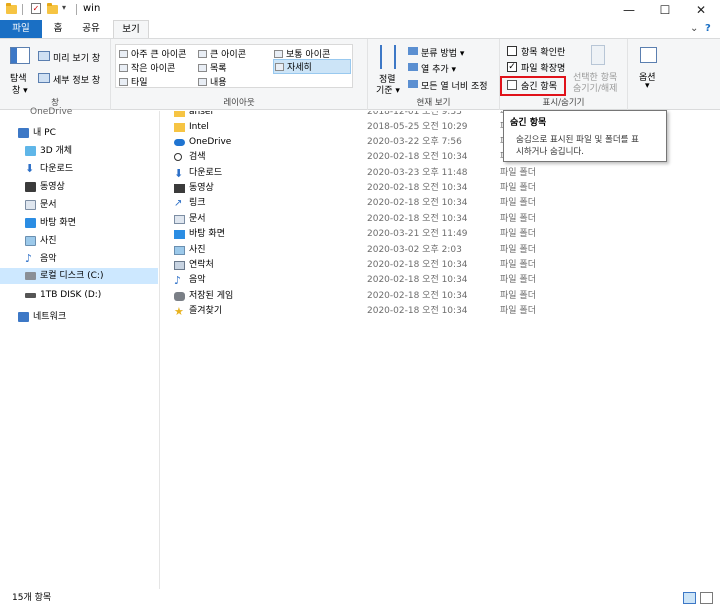  Describe the element at coordinates (440, 265) in the screenshot. I see `table-row: 연락처 2020-02-18 오전 10:34 파일 폴더` at that location.